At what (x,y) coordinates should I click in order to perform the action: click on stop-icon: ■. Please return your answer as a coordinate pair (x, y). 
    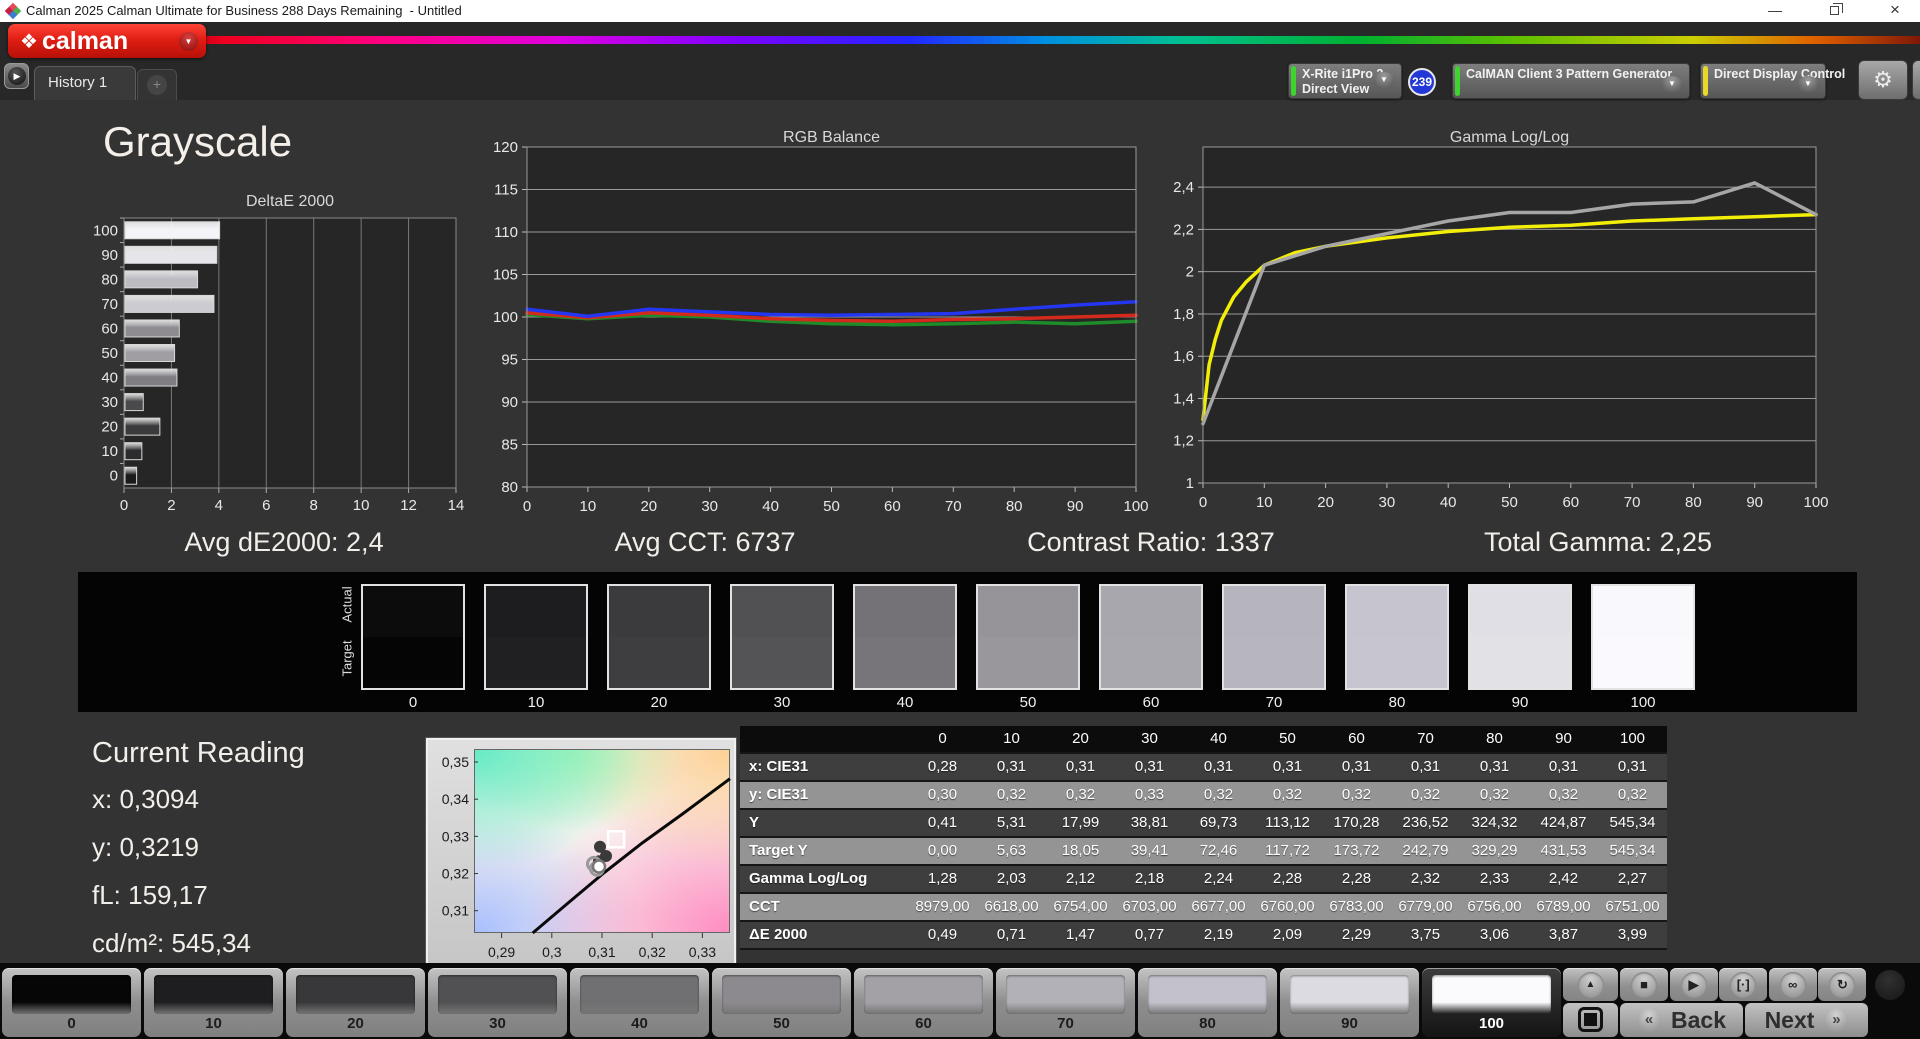
    Looking at the image, I should click on (1644, 985).